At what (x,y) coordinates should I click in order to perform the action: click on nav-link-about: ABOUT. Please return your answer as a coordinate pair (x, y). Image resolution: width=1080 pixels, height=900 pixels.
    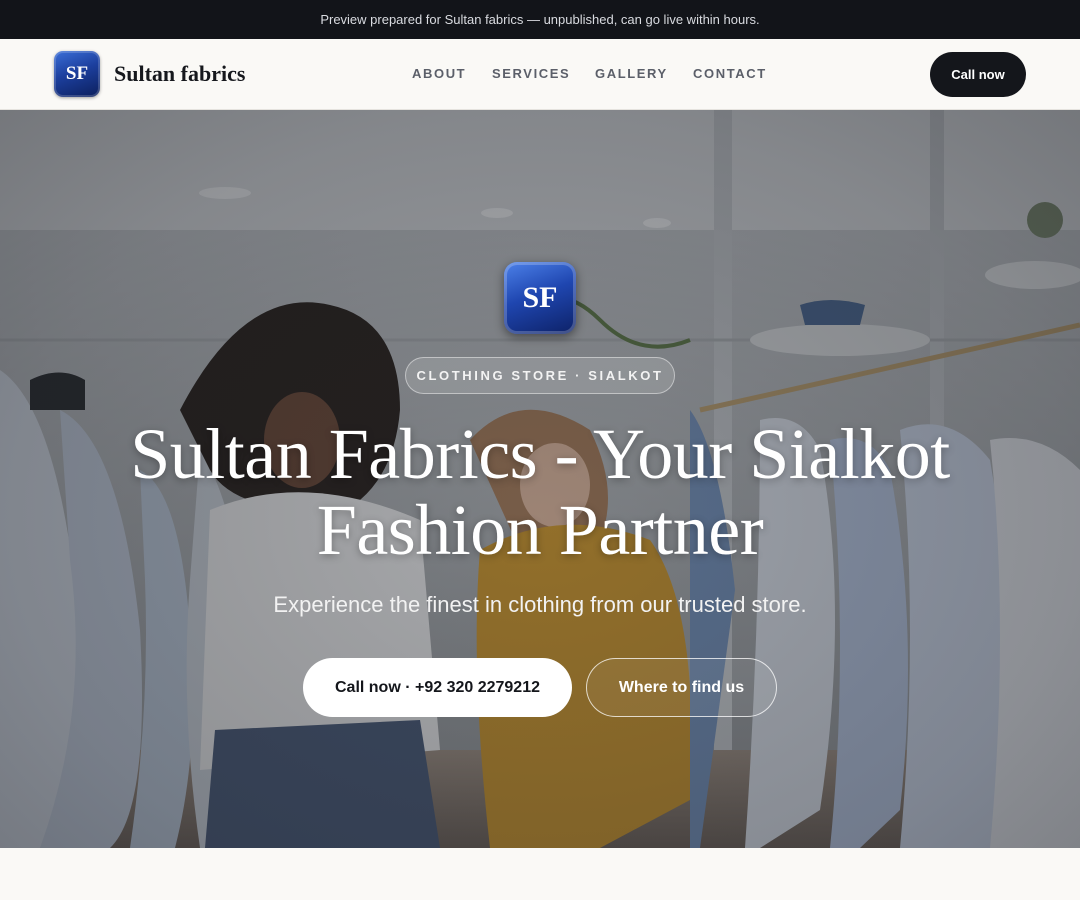
    Looking at the image, I should click on (439, 73).